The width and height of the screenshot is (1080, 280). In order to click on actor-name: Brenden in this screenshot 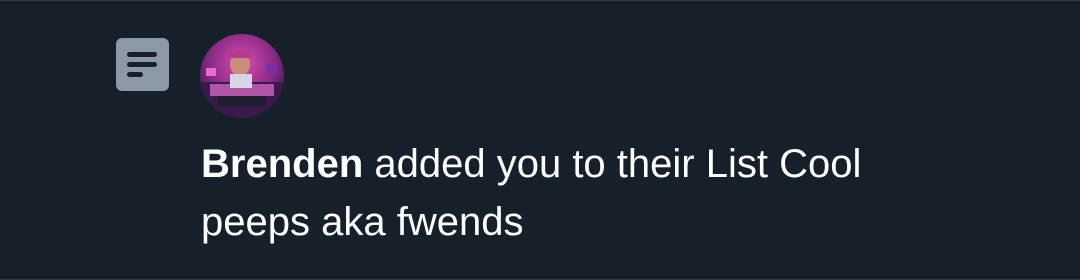, I will do `click(282, 164)`.